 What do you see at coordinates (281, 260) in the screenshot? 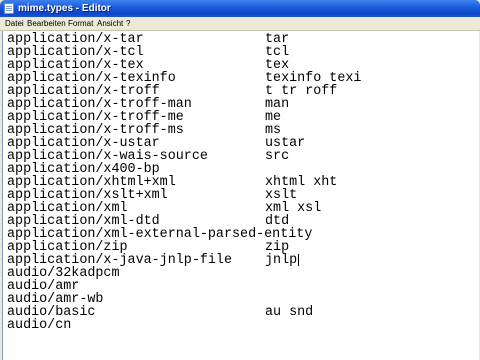
I see `extensions-text: jnlp` at bounding box center [281, 260].